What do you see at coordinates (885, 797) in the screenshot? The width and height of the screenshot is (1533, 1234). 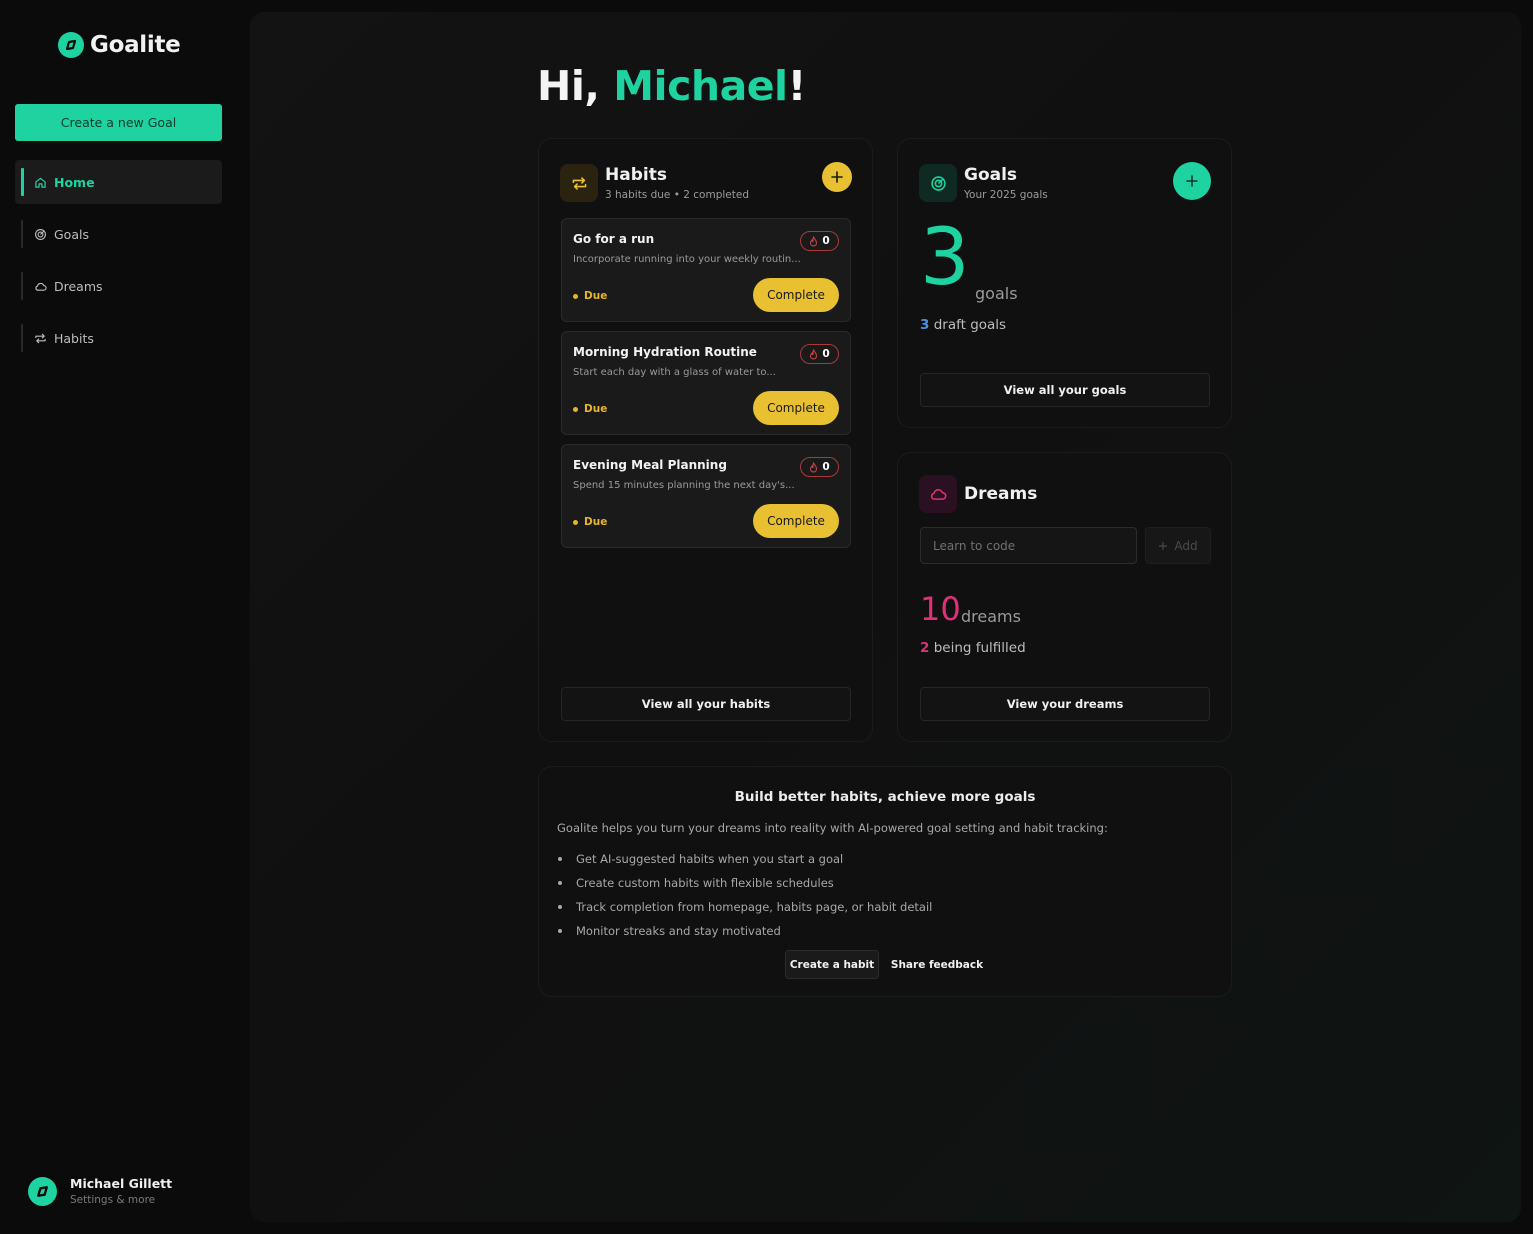 I see `info-title: Build better habits, achieve more goals` at bounding box center [885, 797].